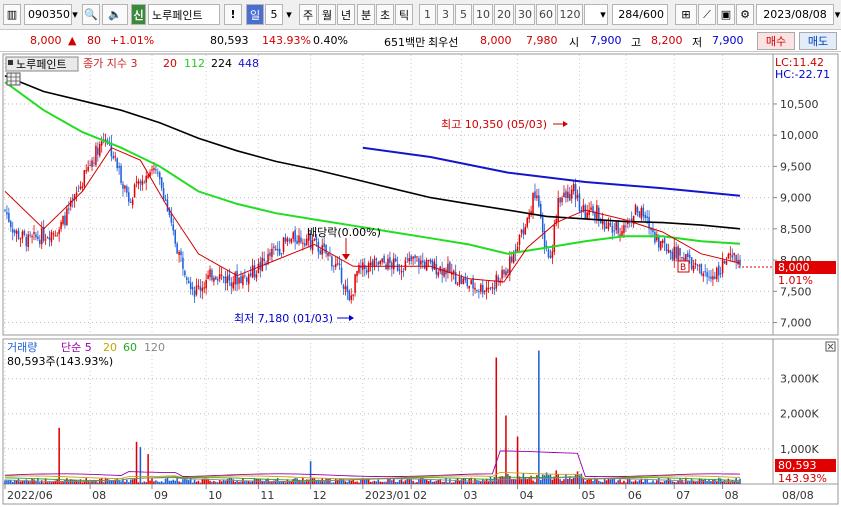  Describe the element at coordinates (707, 14) in the screenshot. I see `line-type-icon: ⟋` at that location.